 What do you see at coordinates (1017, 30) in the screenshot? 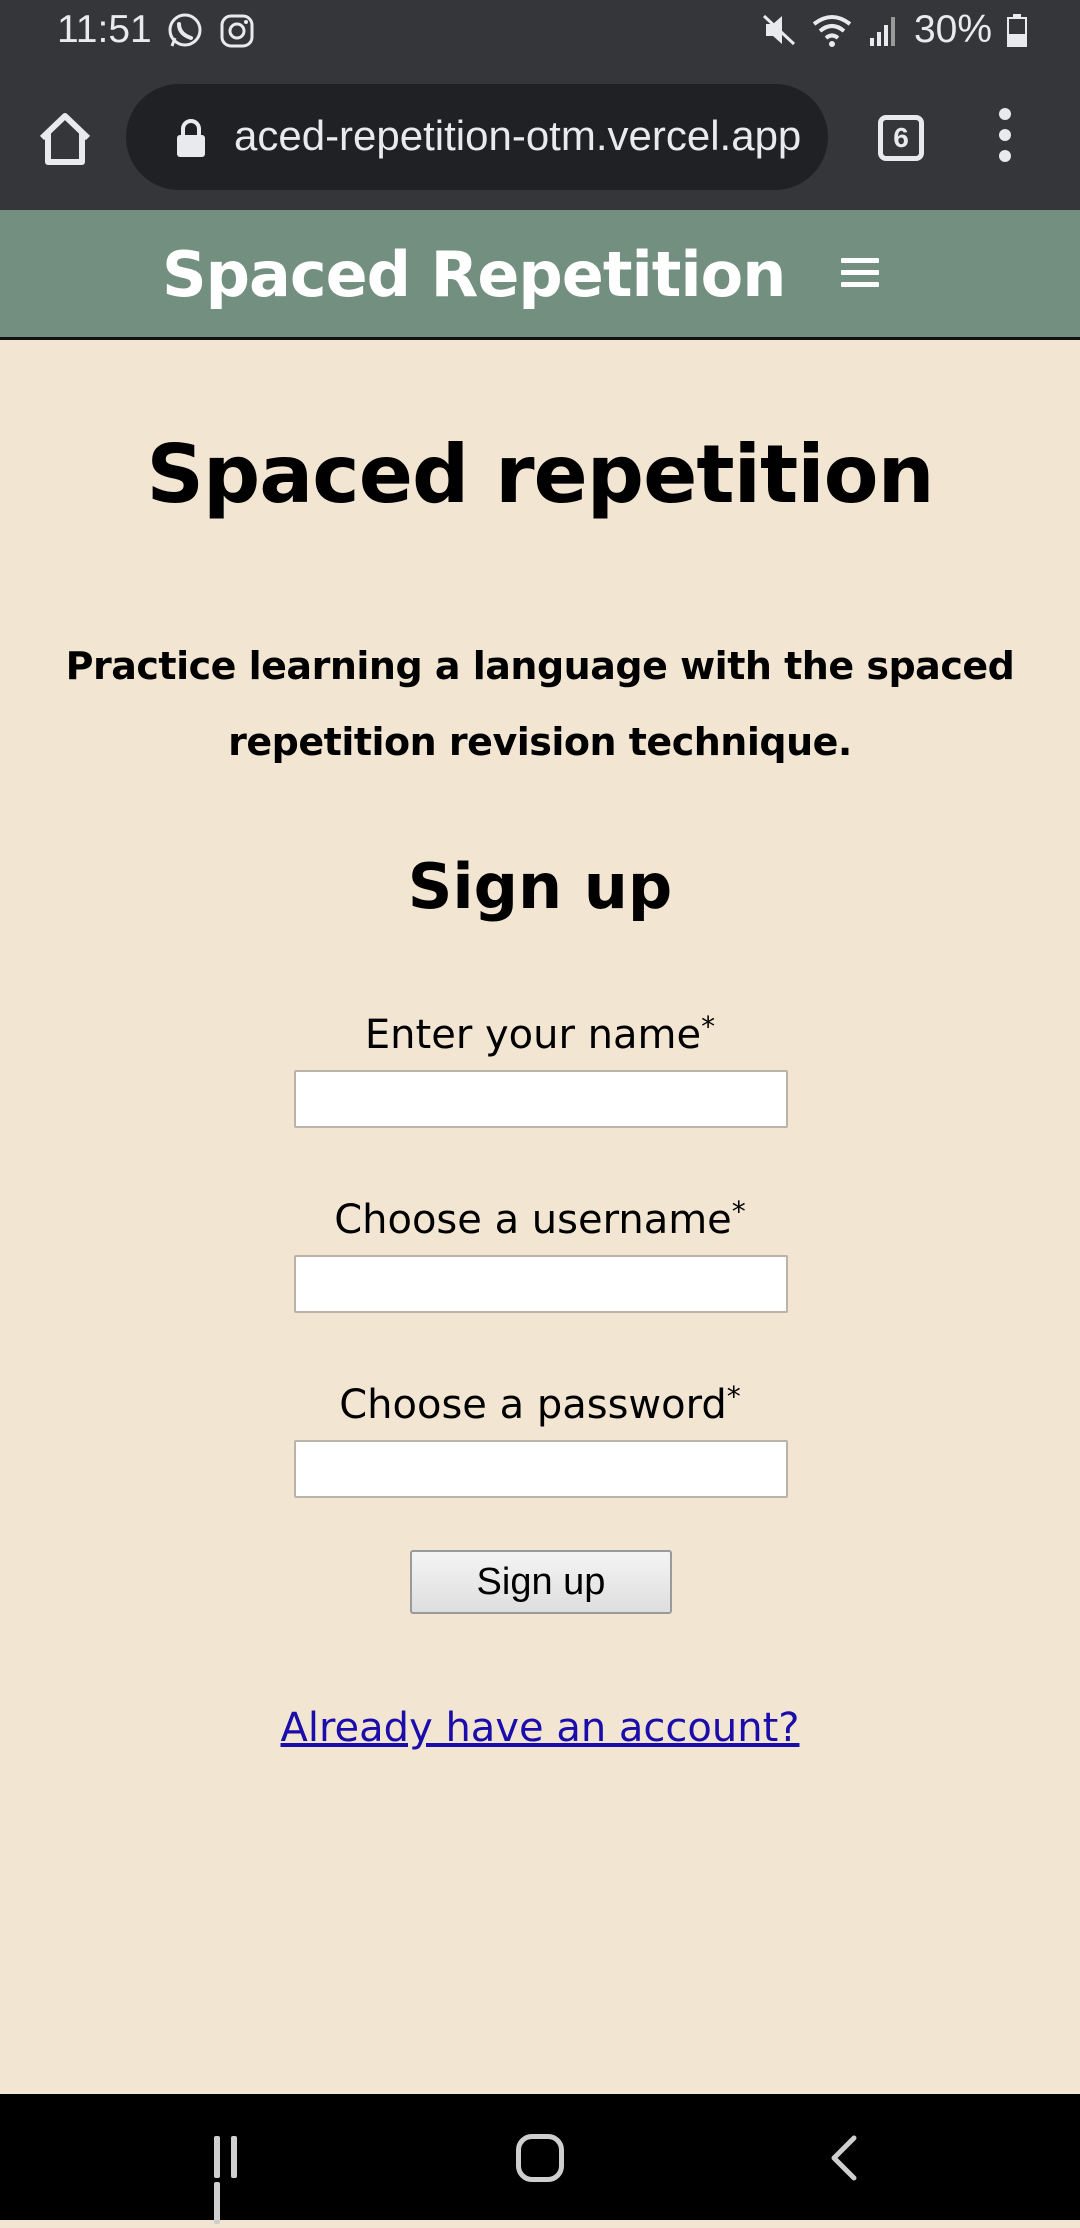
I see `battery-icon` at bounding box center [1017, 30].